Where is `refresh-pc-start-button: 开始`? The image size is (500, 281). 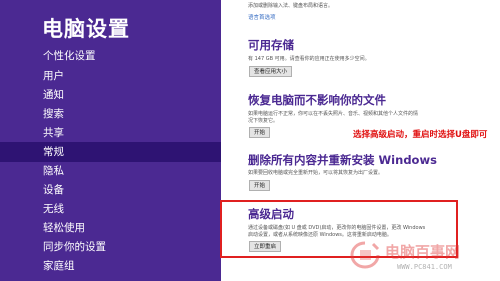 refresh-pc-start-button: 开始 is located at coordinates (260, 132).